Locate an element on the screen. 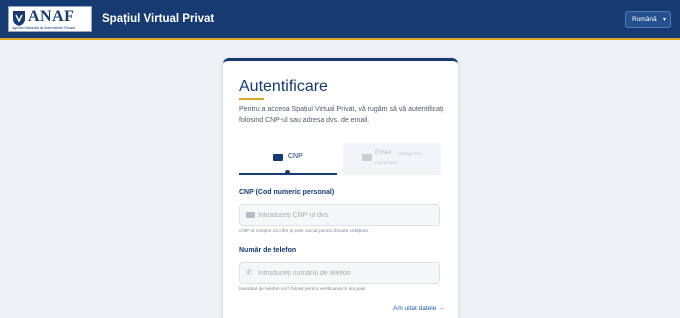  tab-email-note: (indisponibil momentan) is located at coordinates (398, 158).